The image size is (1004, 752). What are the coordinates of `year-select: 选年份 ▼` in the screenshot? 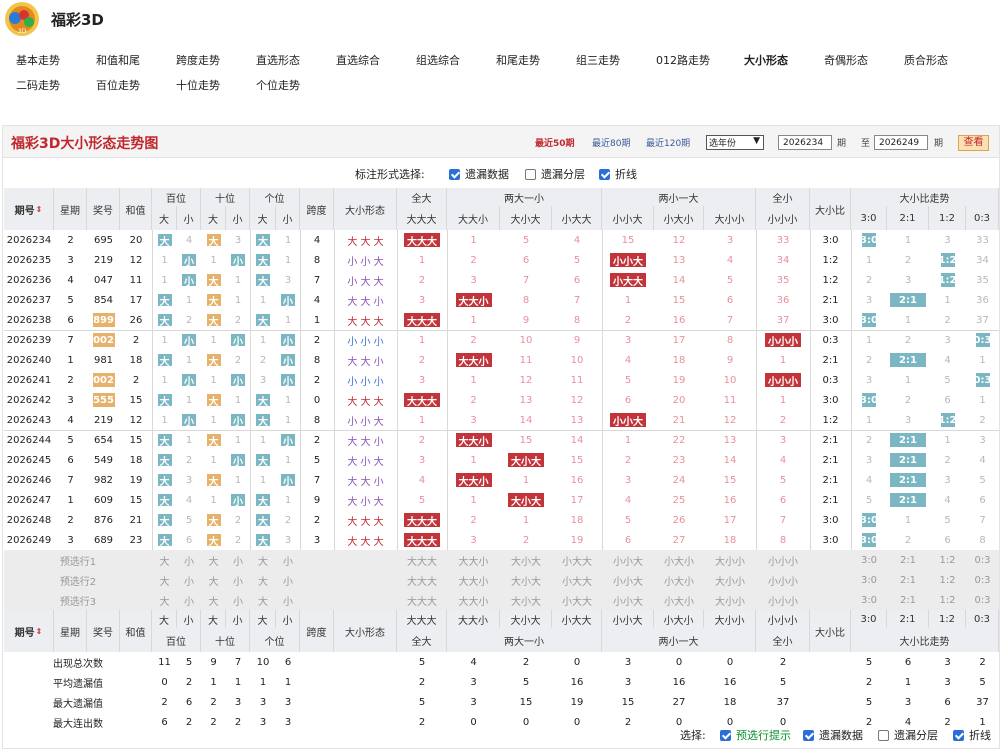 It's located at (735, 142).